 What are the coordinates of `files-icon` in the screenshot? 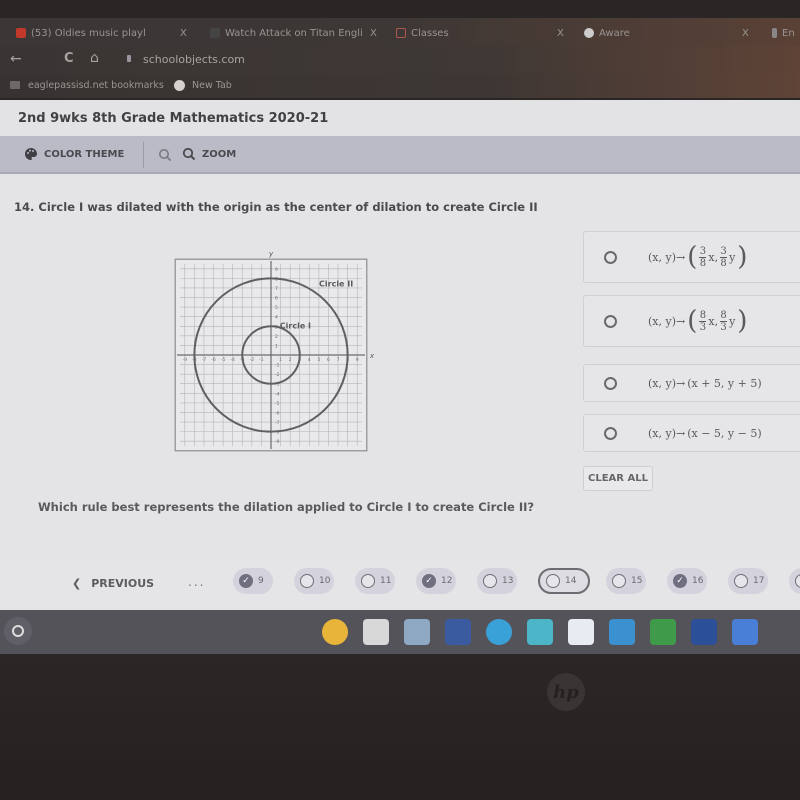 It's located at (376, 632).